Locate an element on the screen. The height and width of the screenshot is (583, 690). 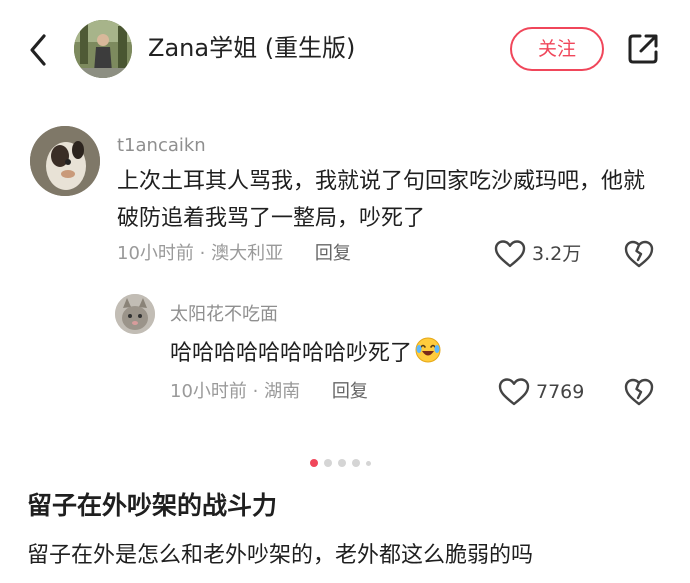
reply-text: 哈哈哈哈哈哈哈哈吵死了 is located at coordinates (291, 353).